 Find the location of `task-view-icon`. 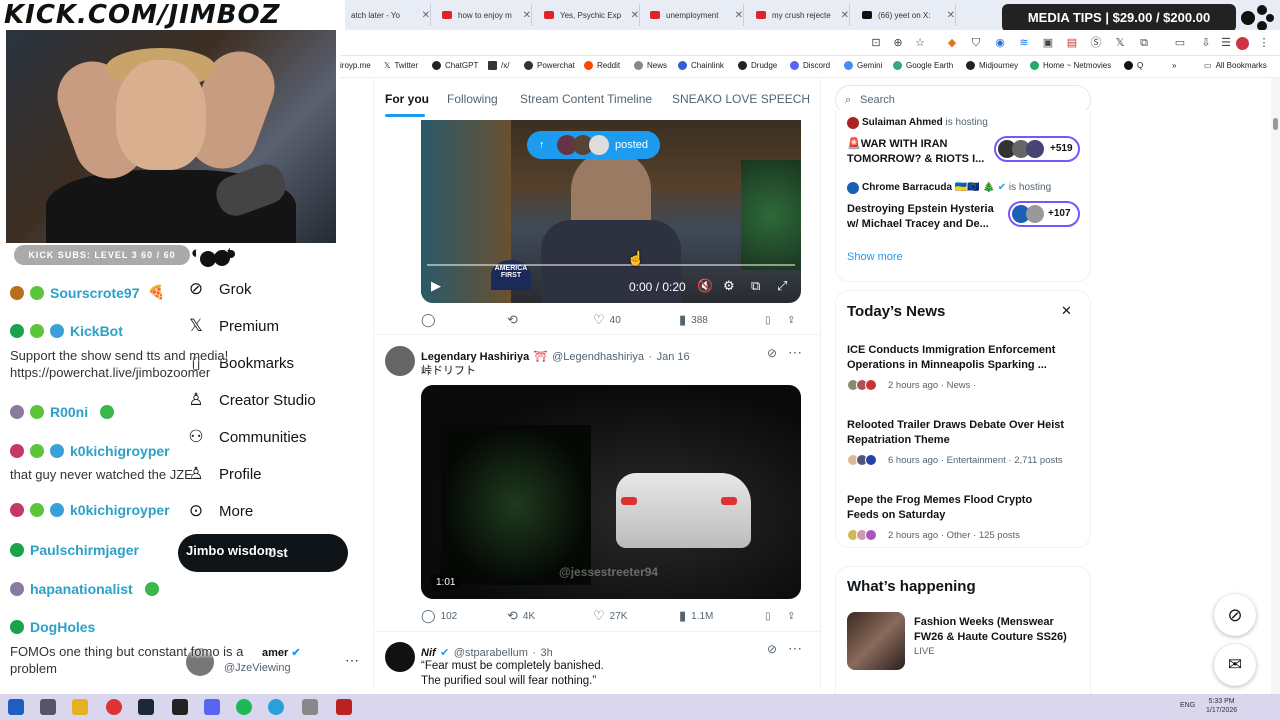

task-view-icon is located at coordinates (48, 707).